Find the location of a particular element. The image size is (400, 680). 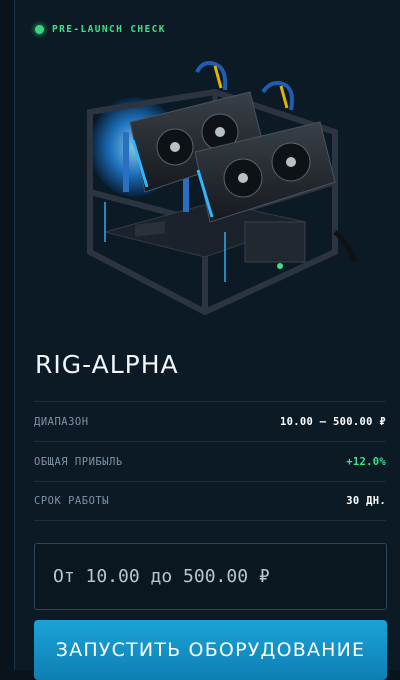

status-label: PRE-LAUNCH CHECK is located at coordinates (109, 29).